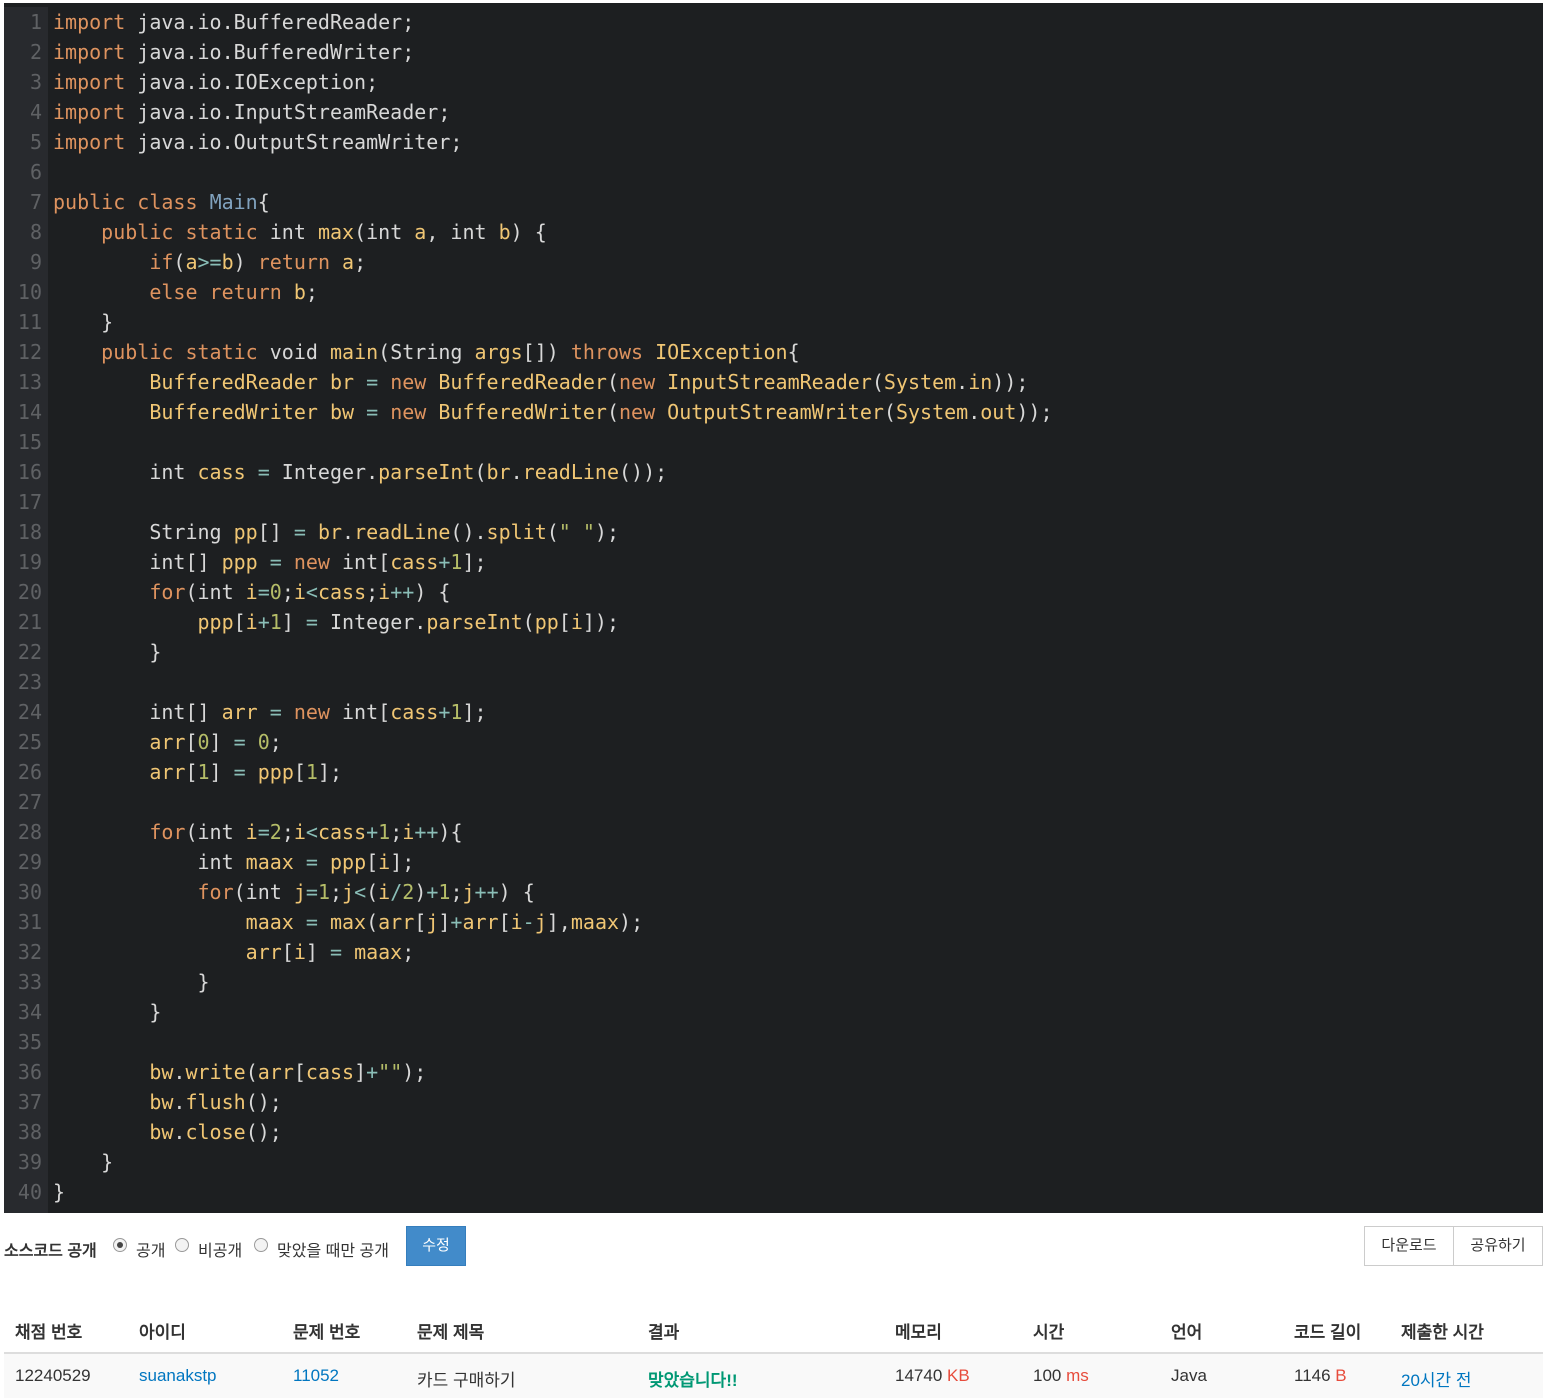 The width and height of the screenshot is (1545, 1398). What do you see at coordinates (1409, 1246) in the screenshot?
I see `download-button: 다운로드` at bounding box center [1409, 1246].